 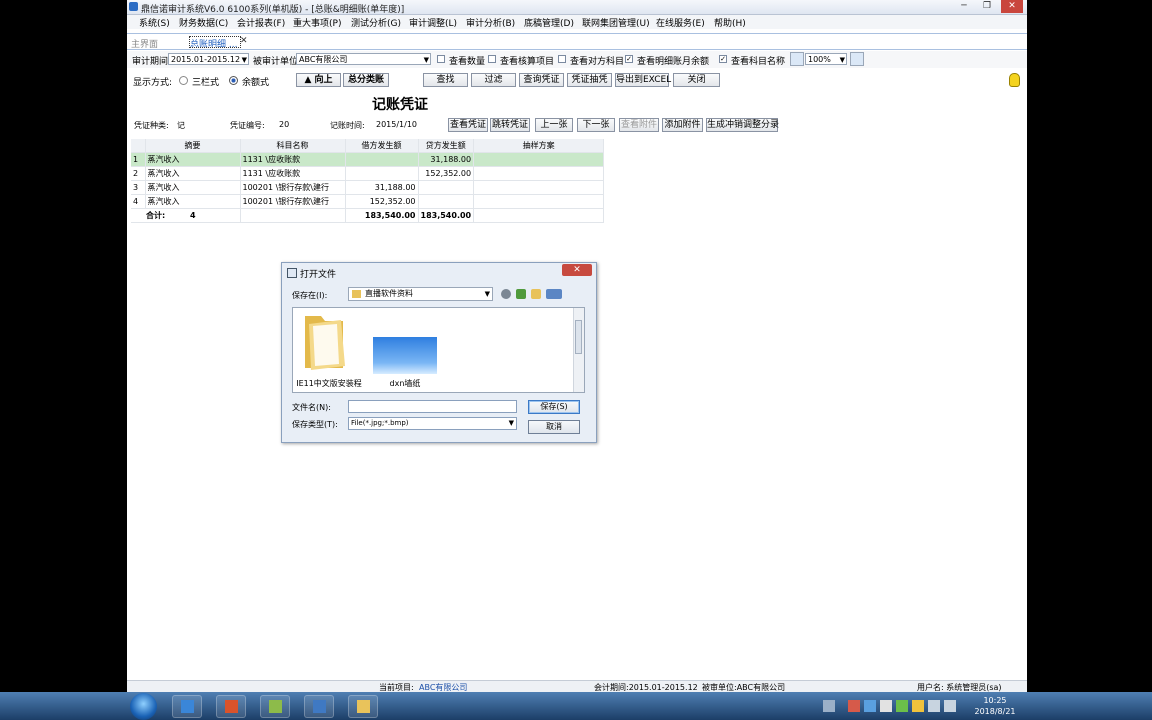 I want to click on menu-workpaper: 底稿管理(D), so click(x=549, y=22).